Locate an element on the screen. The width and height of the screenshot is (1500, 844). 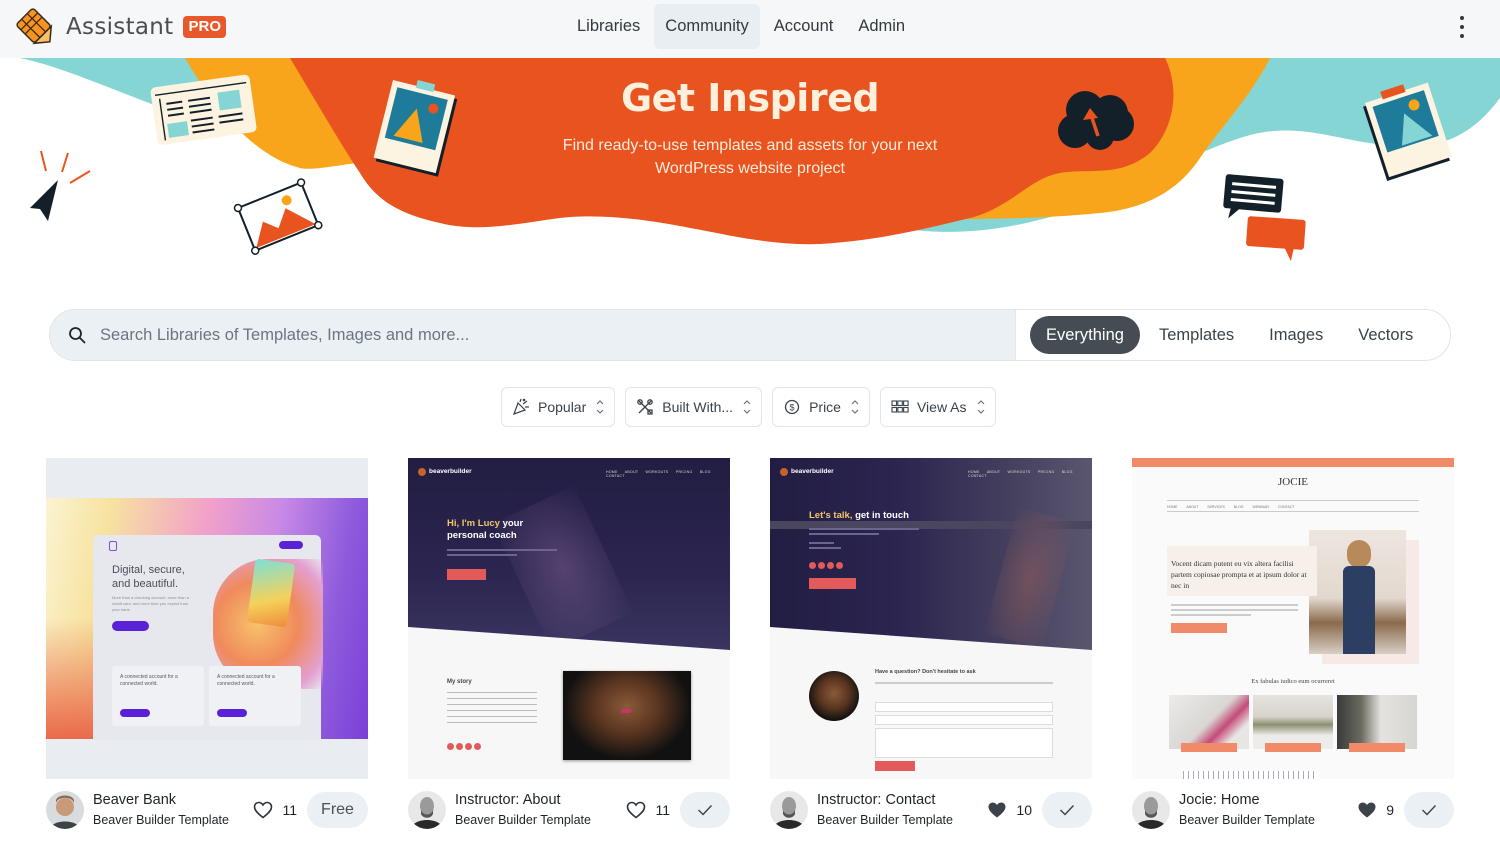
sort-popular-select: Popular is located at coordinates (558, 407).